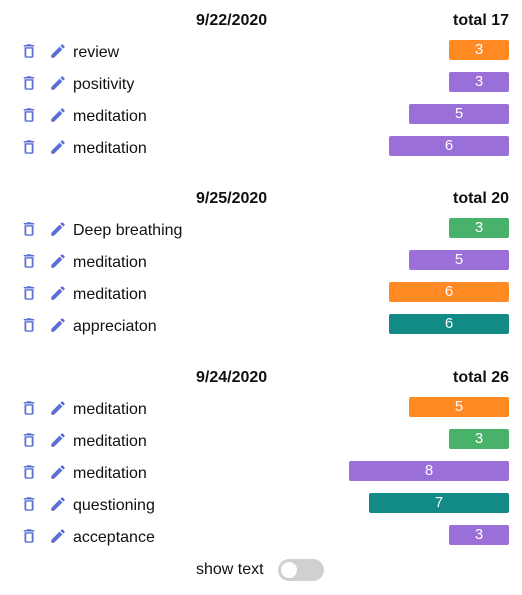 The height and width of the screenshot is (595, 522). What do you see at coordinates (232, 198) in the screenshot?
I see `group-date: 9/25/2020` at bounding box center [232, 198].